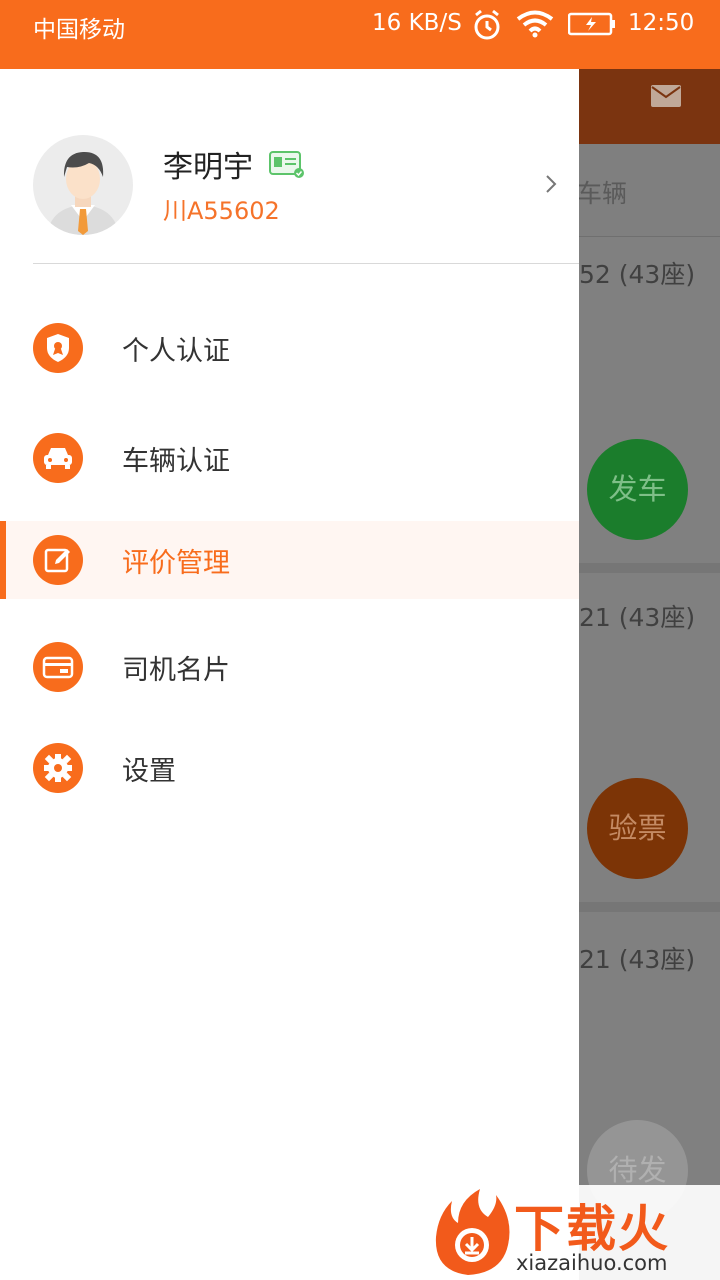 This screenshot has width=720, height=1280. Describe the element at coordinates (417, 23) in the screenshot. I see `network-speed: 16 KB/S` at that location.